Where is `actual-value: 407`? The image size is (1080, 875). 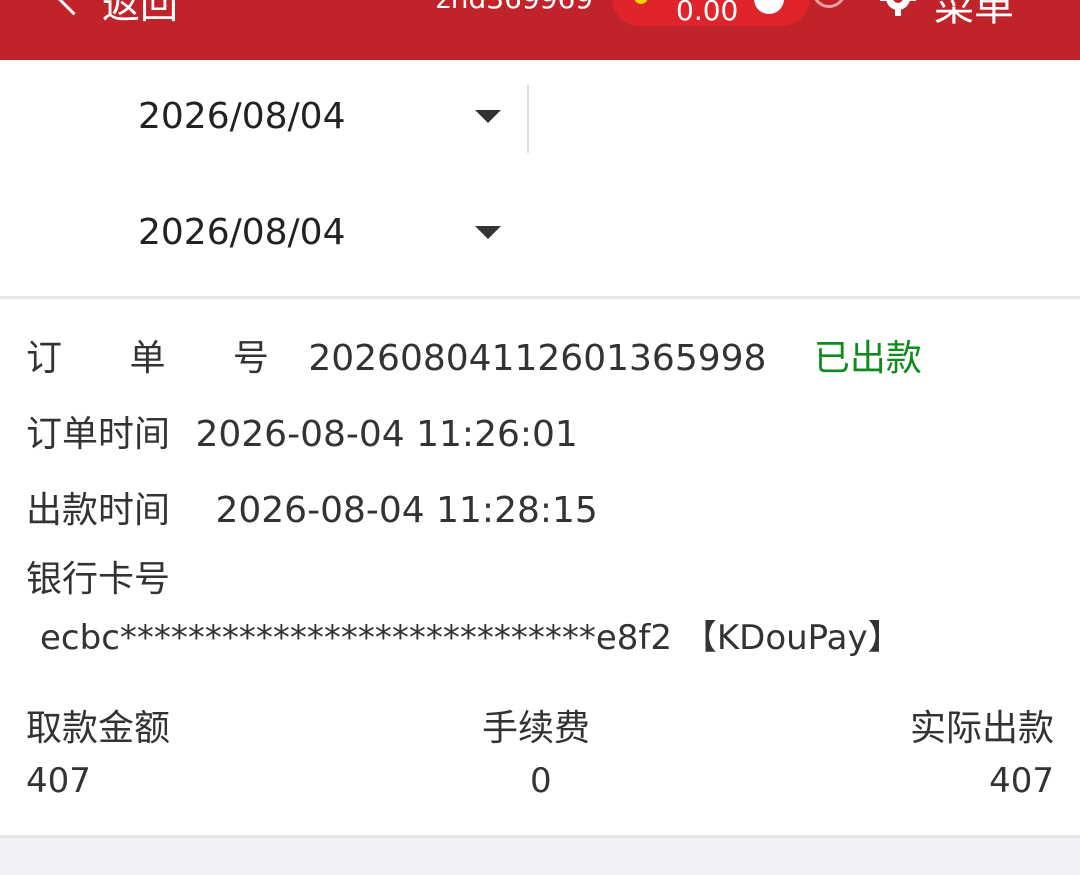 actual-value: 407 is located at coordinates (1021, 781).